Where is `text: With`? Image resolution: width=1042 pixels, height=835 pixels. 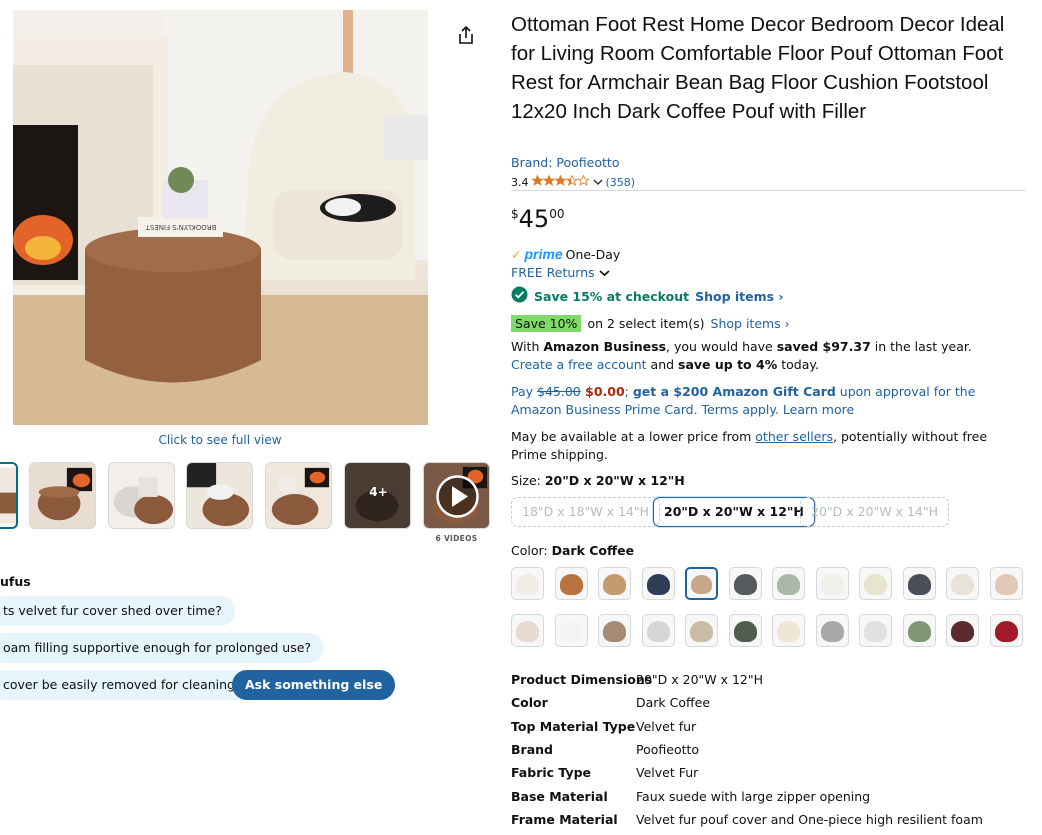 text: With is located at coordinates (527, 346).